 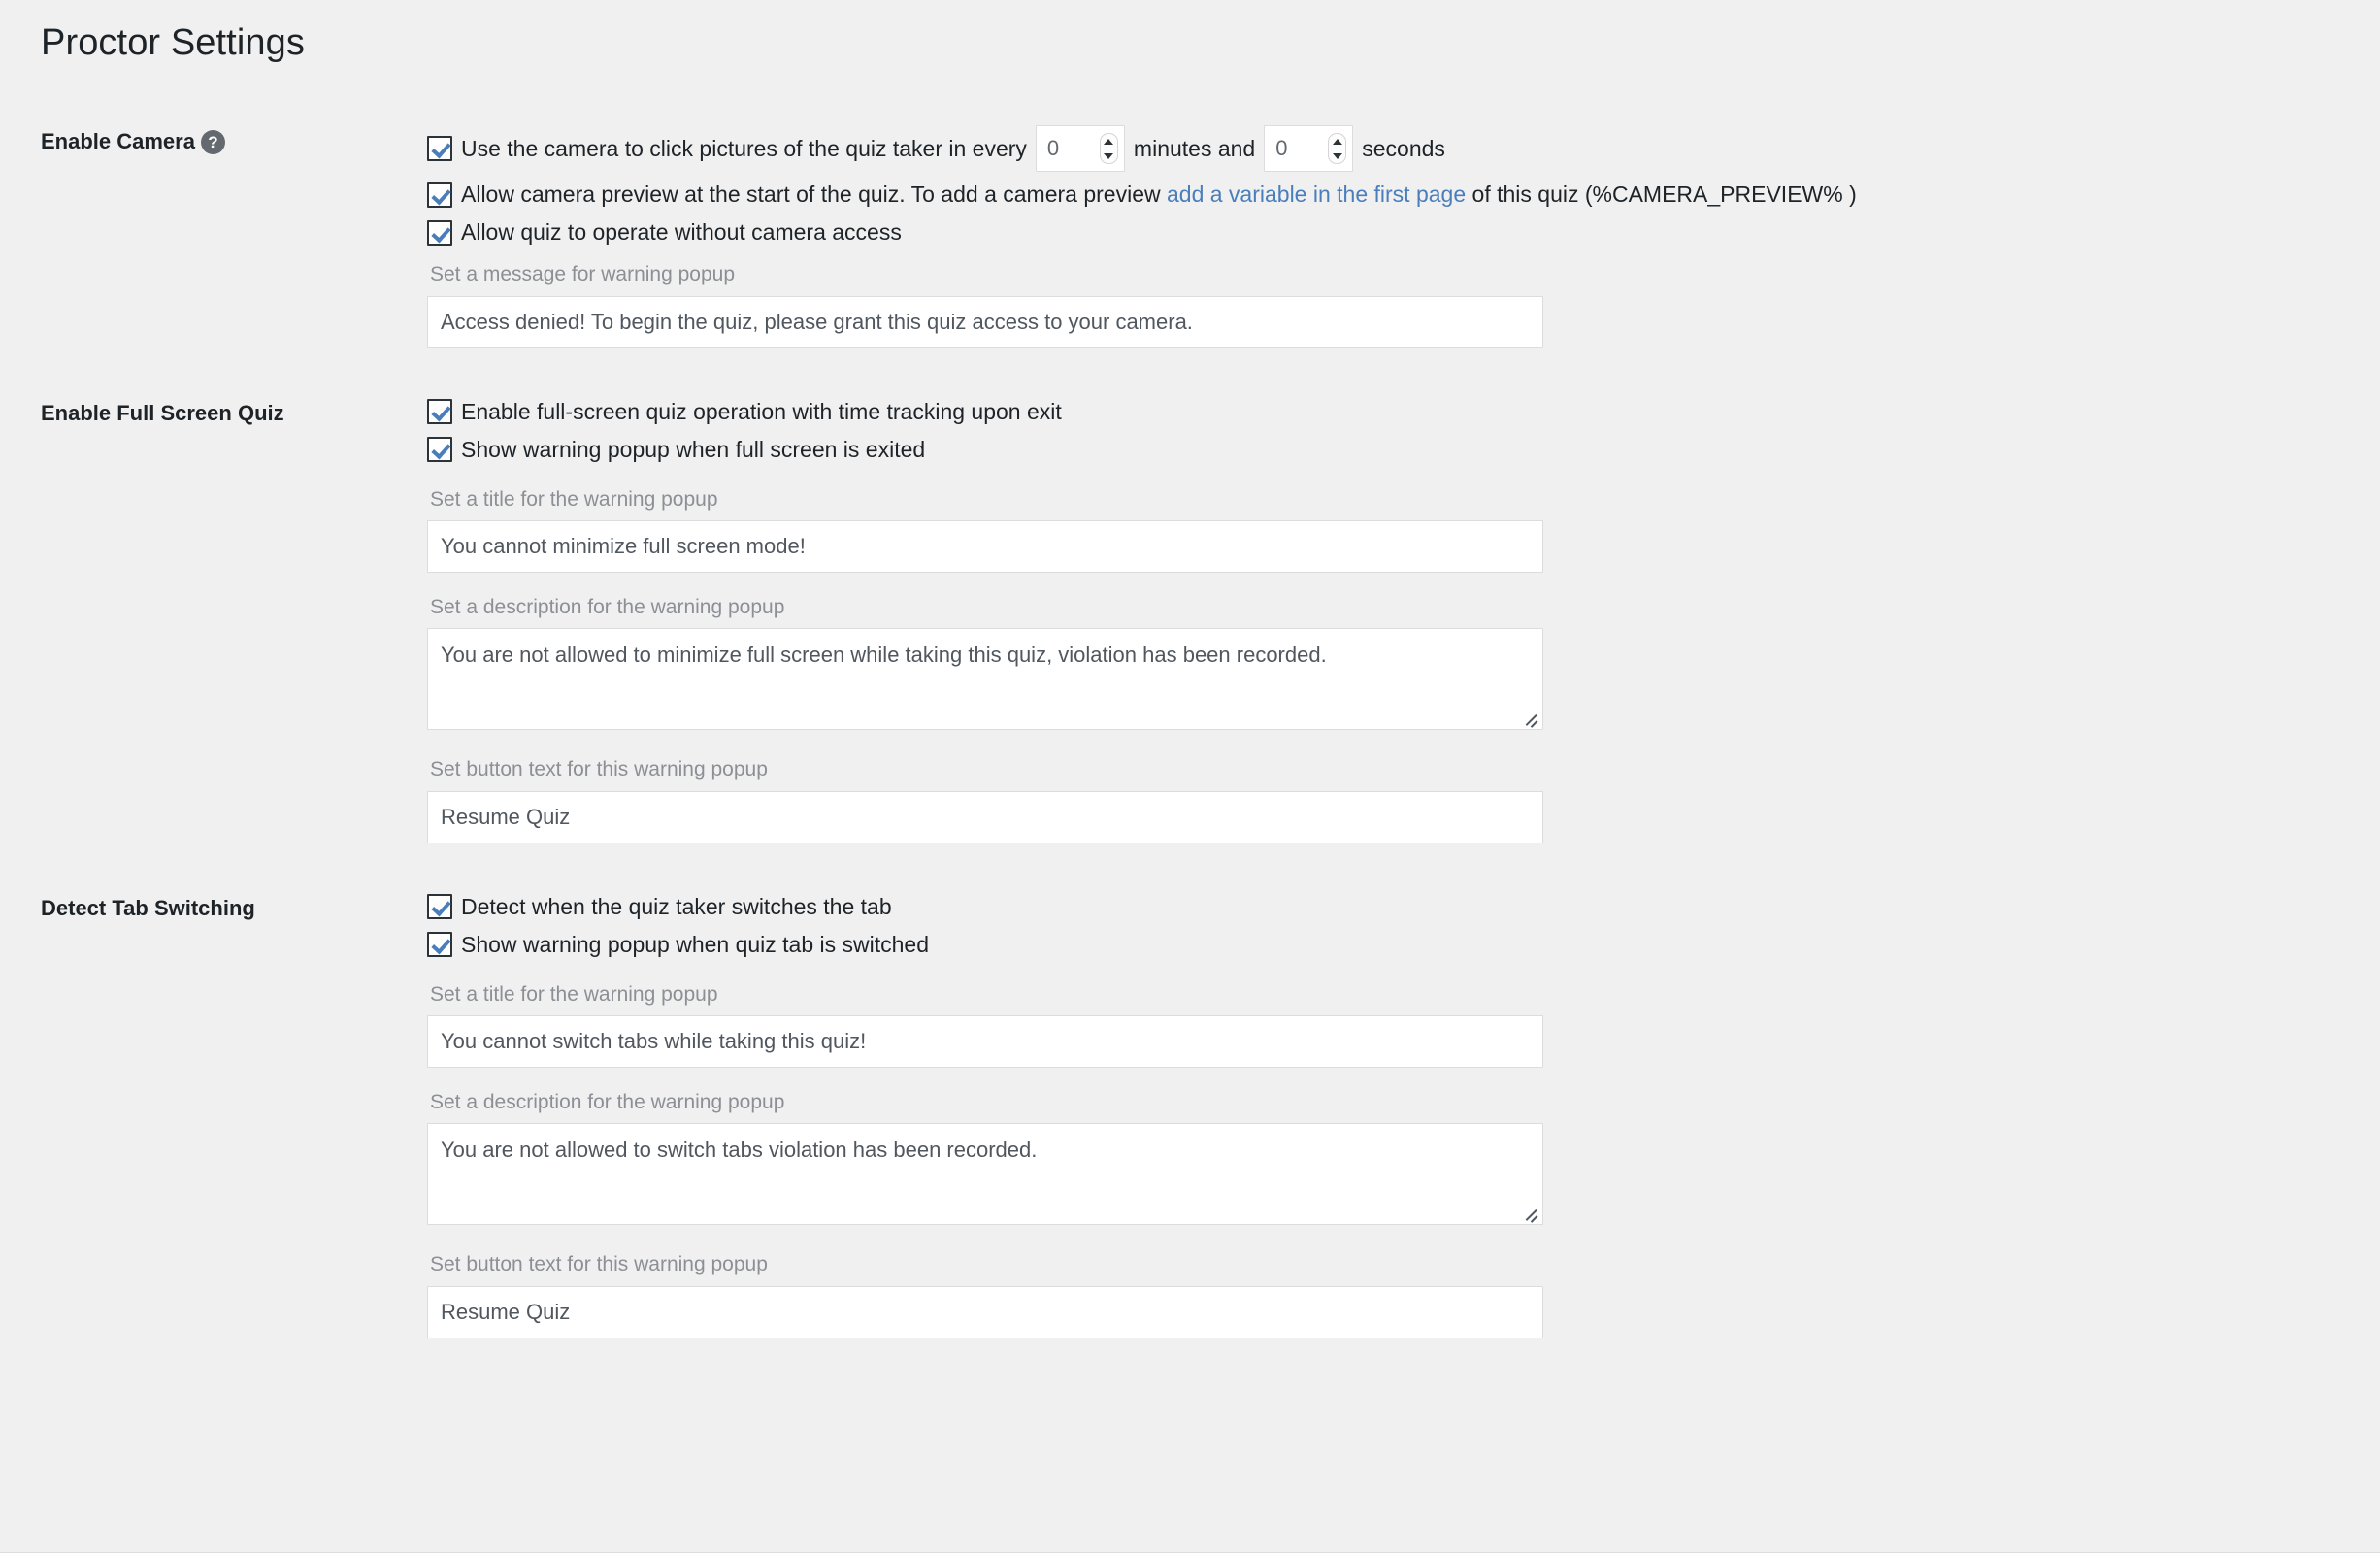 What do you see at coordinates (1080, 149) in the screenshot?
I see `minutes-stepper-wrap` at bounding box center [1080, 149].